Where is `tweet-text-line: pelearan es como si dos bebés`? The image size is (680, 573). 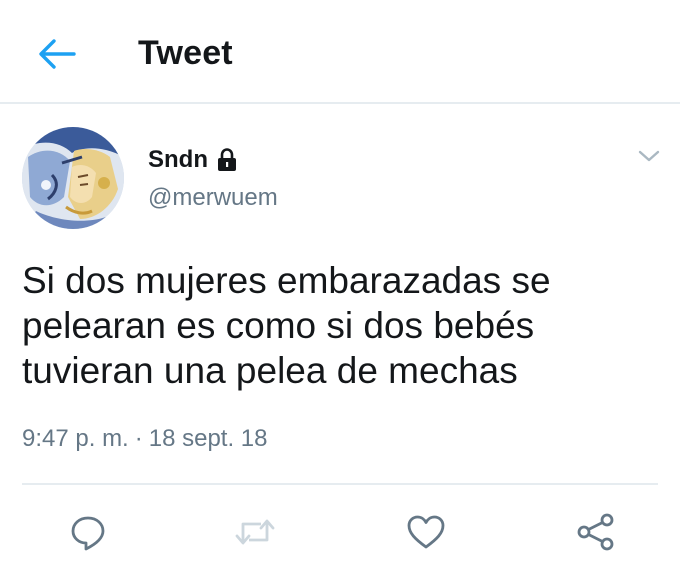 tweet-text-line: pelearan es como si dos bebés is located at coordinates (278, 325).